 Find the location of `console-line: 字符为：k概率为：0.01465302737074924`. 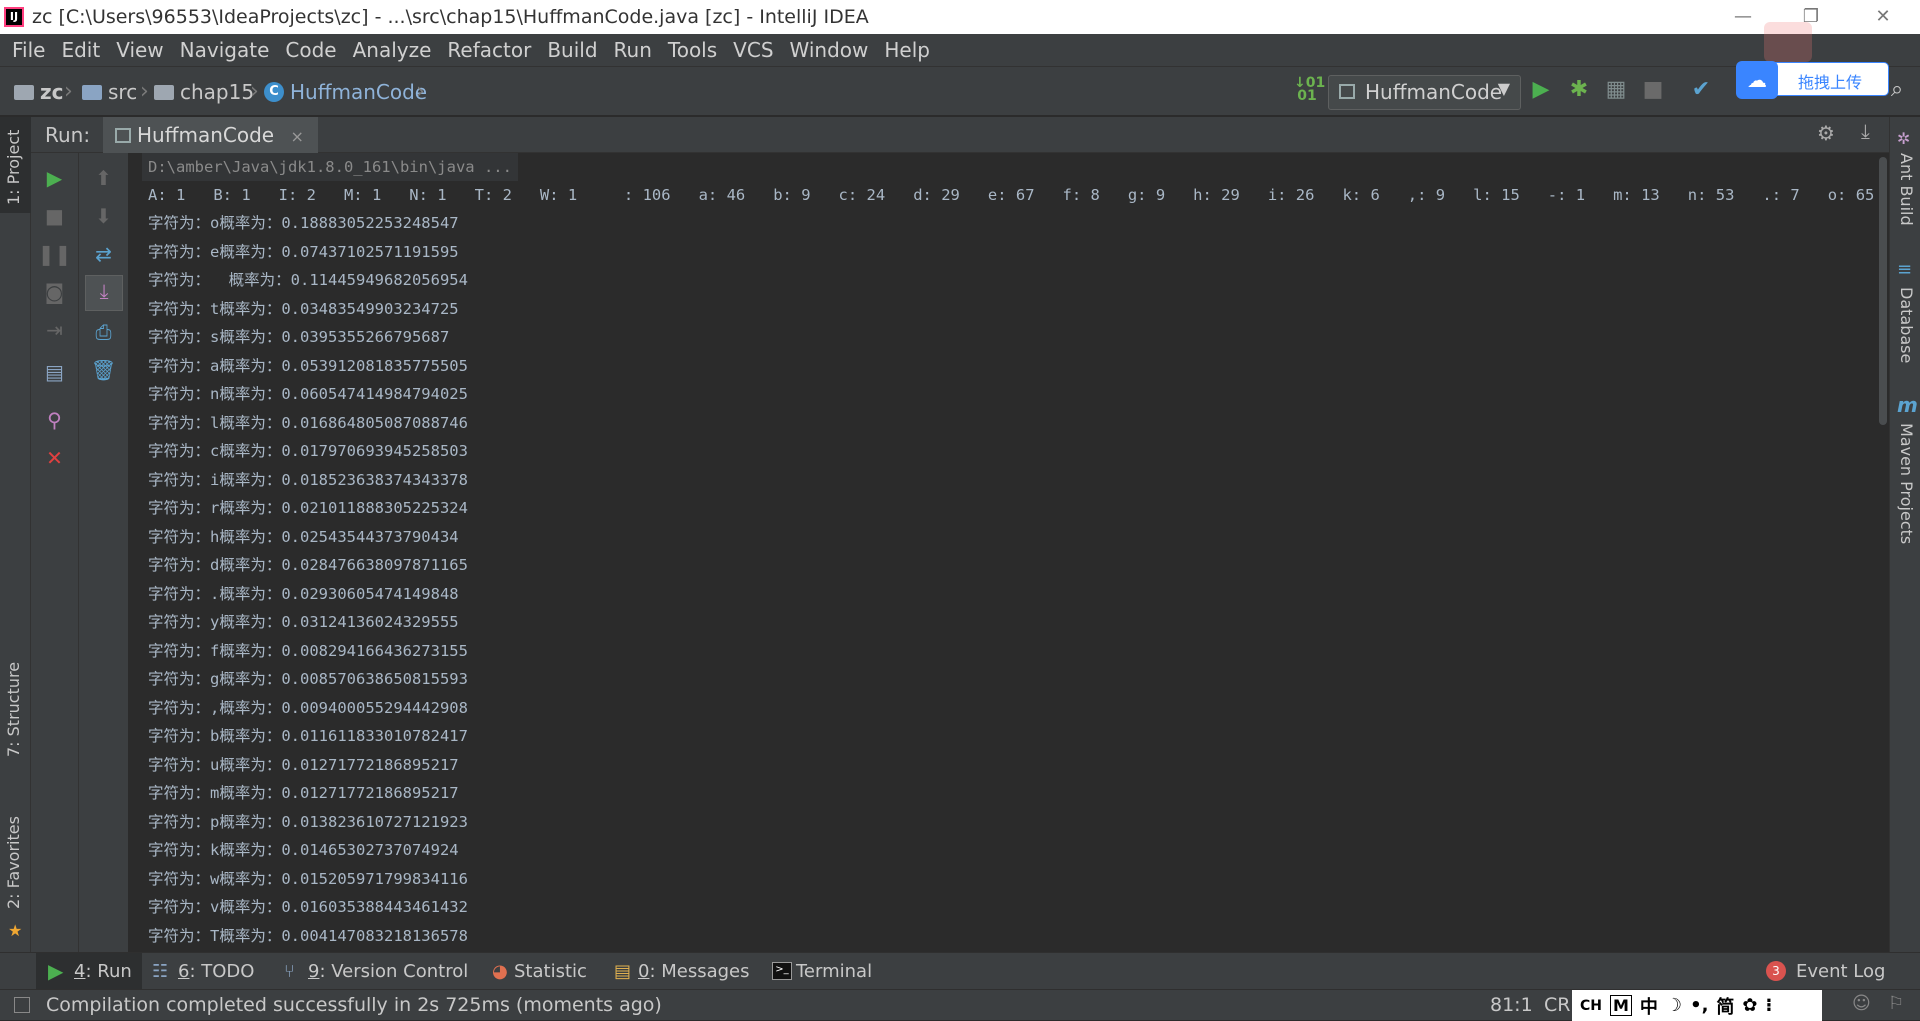

console-line: 字符为：k概率为：0.01465302737074924 is located at coordinates (303, 850).